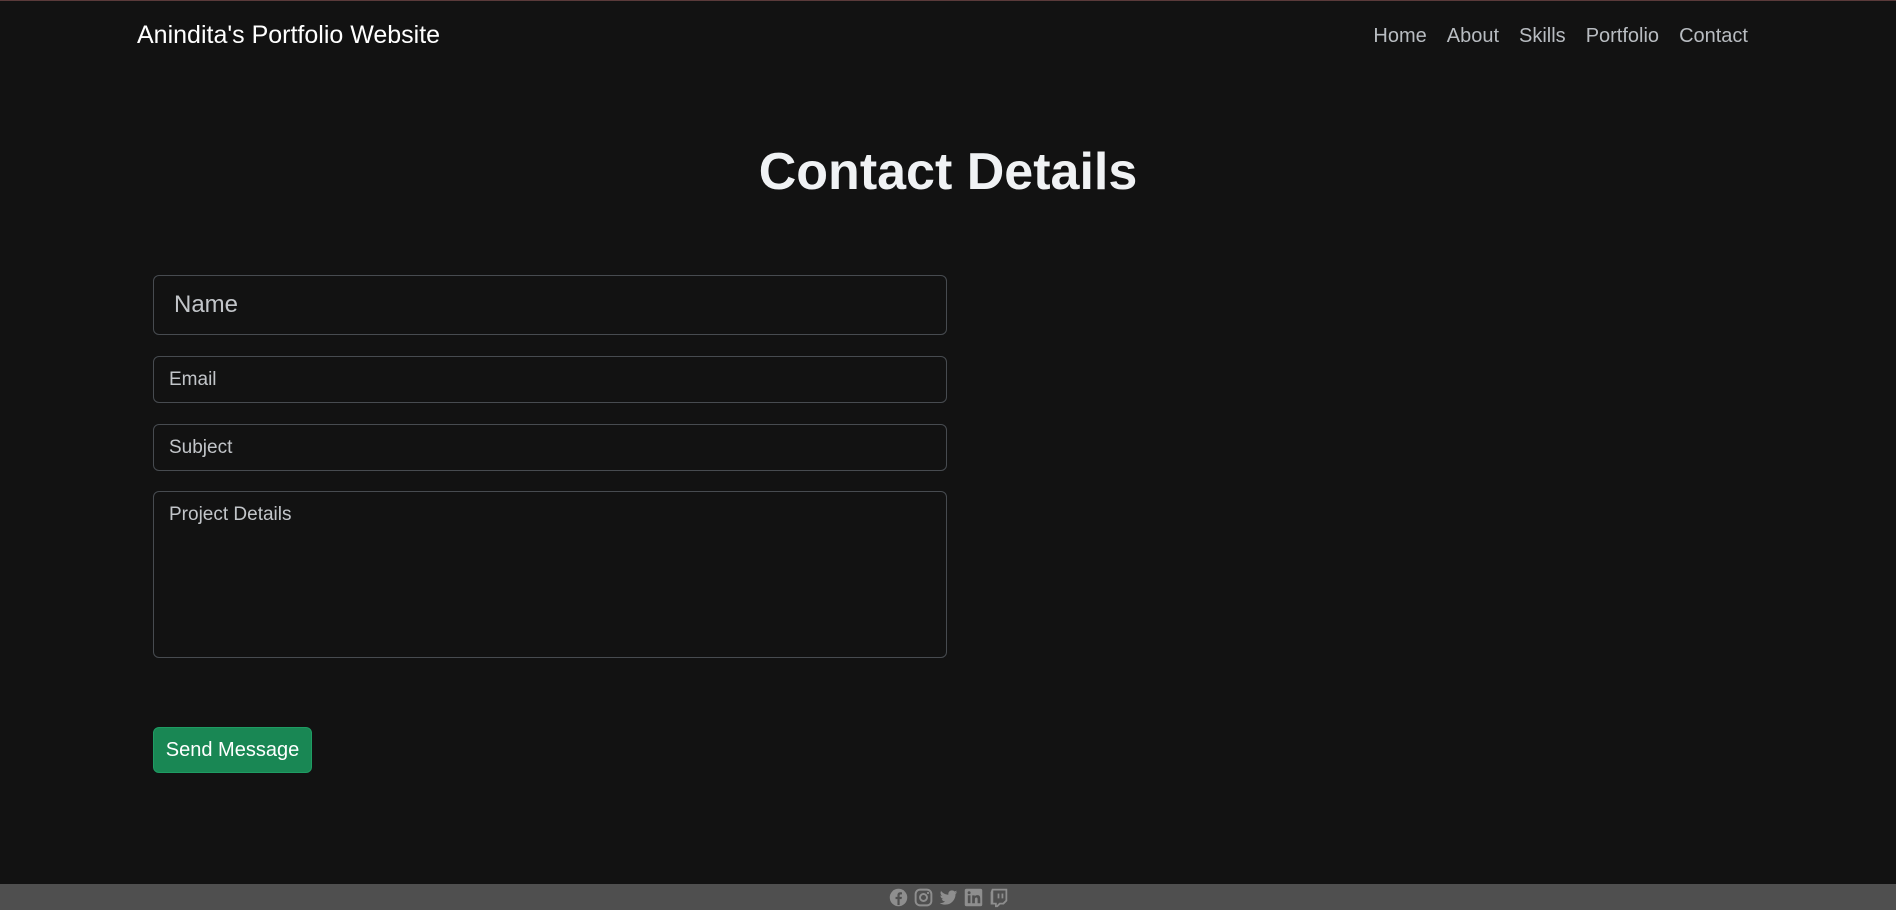 This screenshot has height=910, width=1896. What do you see at coordinates (948, 172) in the screenshot?
I see `page-title: Contact Details` at bounding box center [948, 172].